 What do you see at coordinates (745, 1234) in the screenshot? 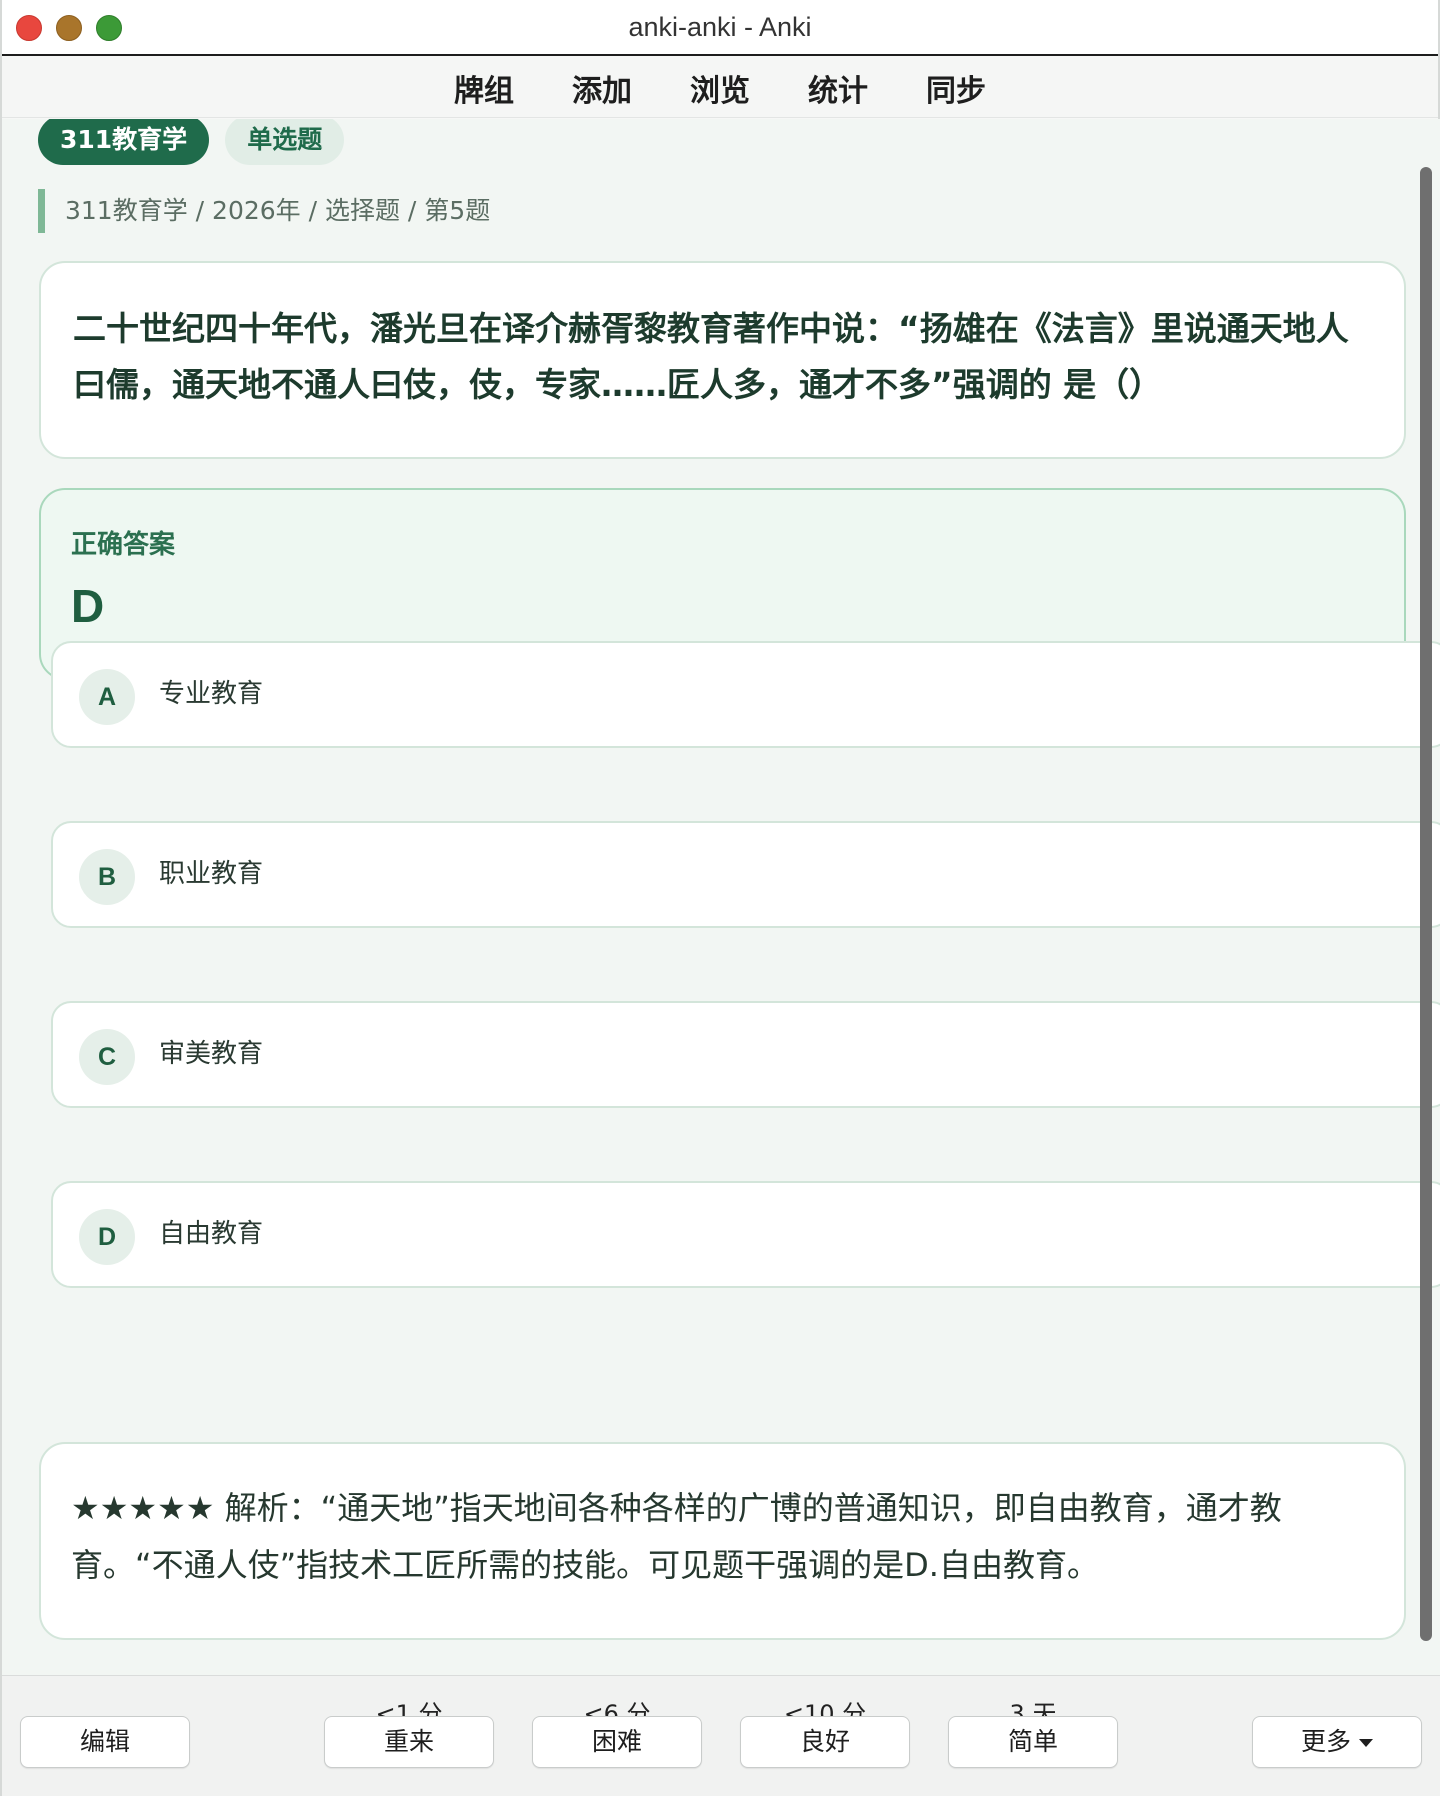
I see `option-d: D 自由教育` at bounding box center [745, 1234].